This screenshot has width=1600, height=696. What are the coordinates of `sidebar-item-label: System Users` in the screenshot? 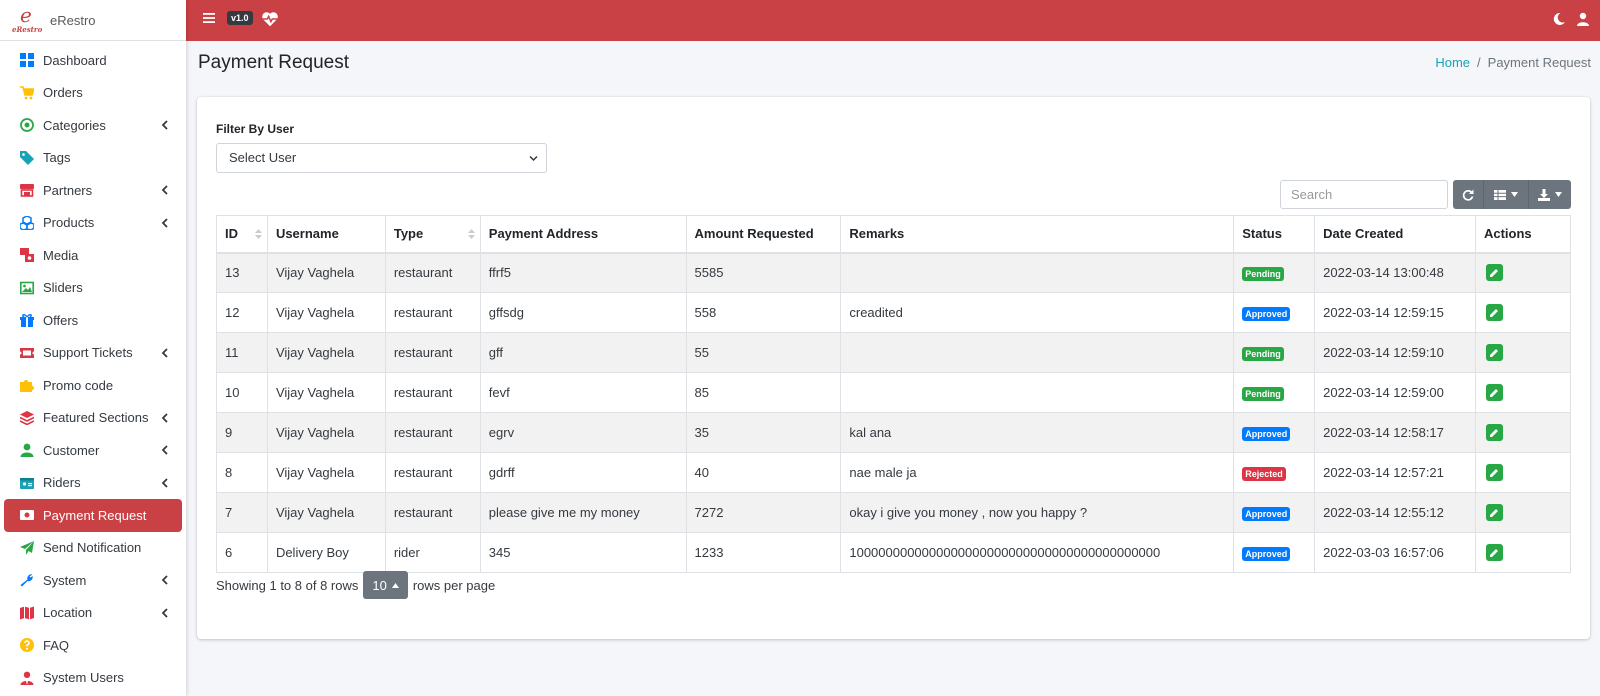 It's located at (83, 678).